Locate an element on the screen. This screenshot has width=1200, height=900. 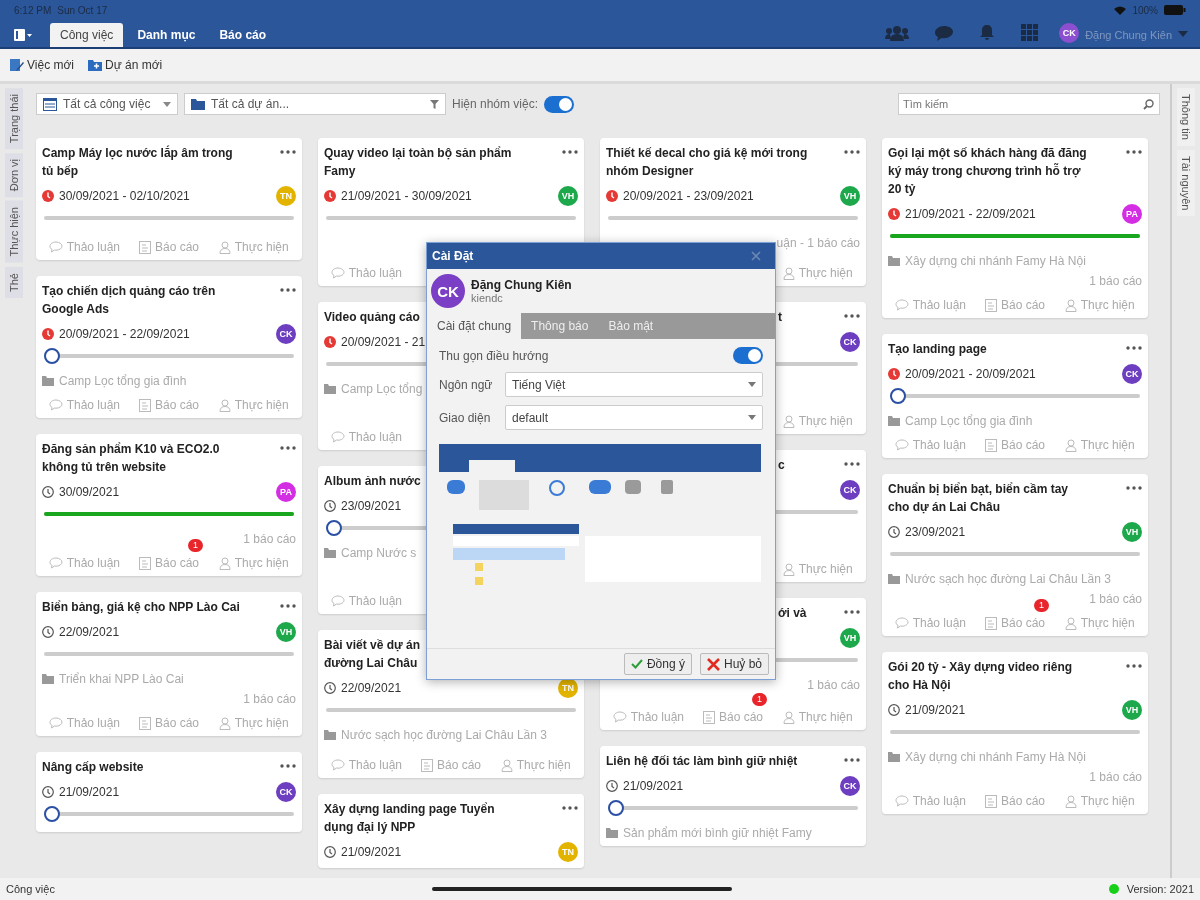
group-toggle is located at coordinates (559, 104).